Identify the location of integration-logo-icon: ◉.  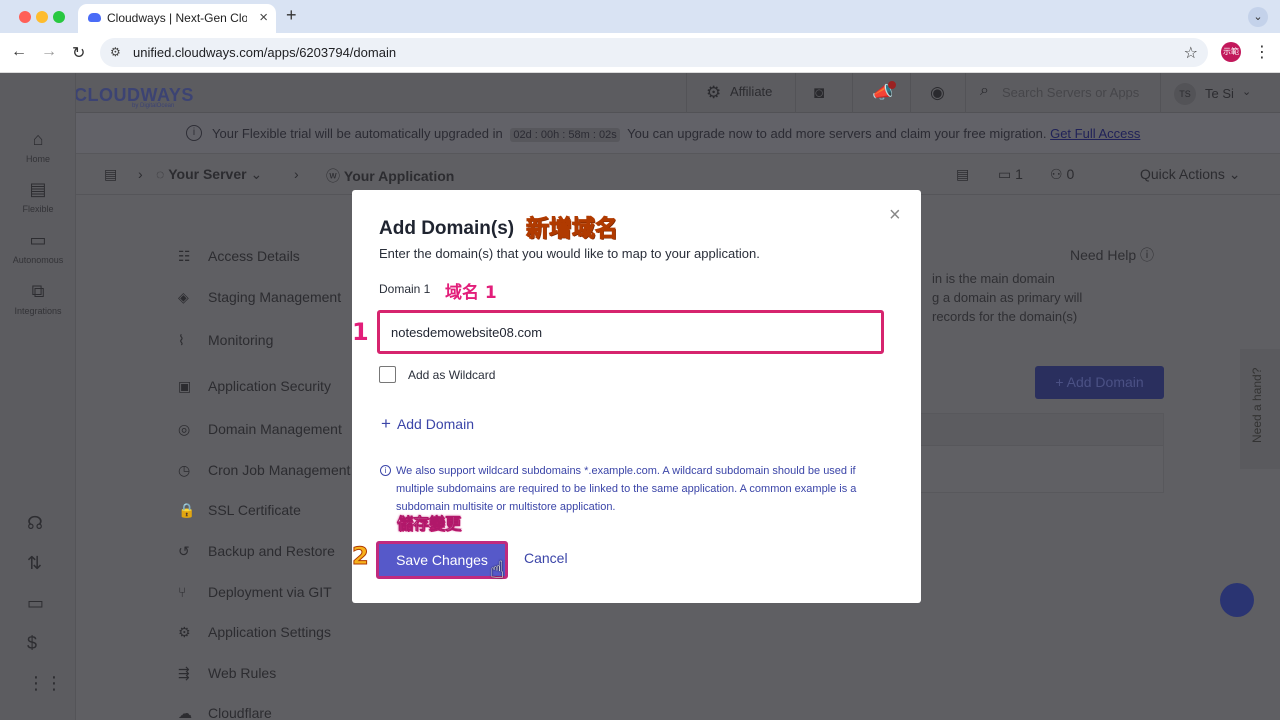
(937, 93).